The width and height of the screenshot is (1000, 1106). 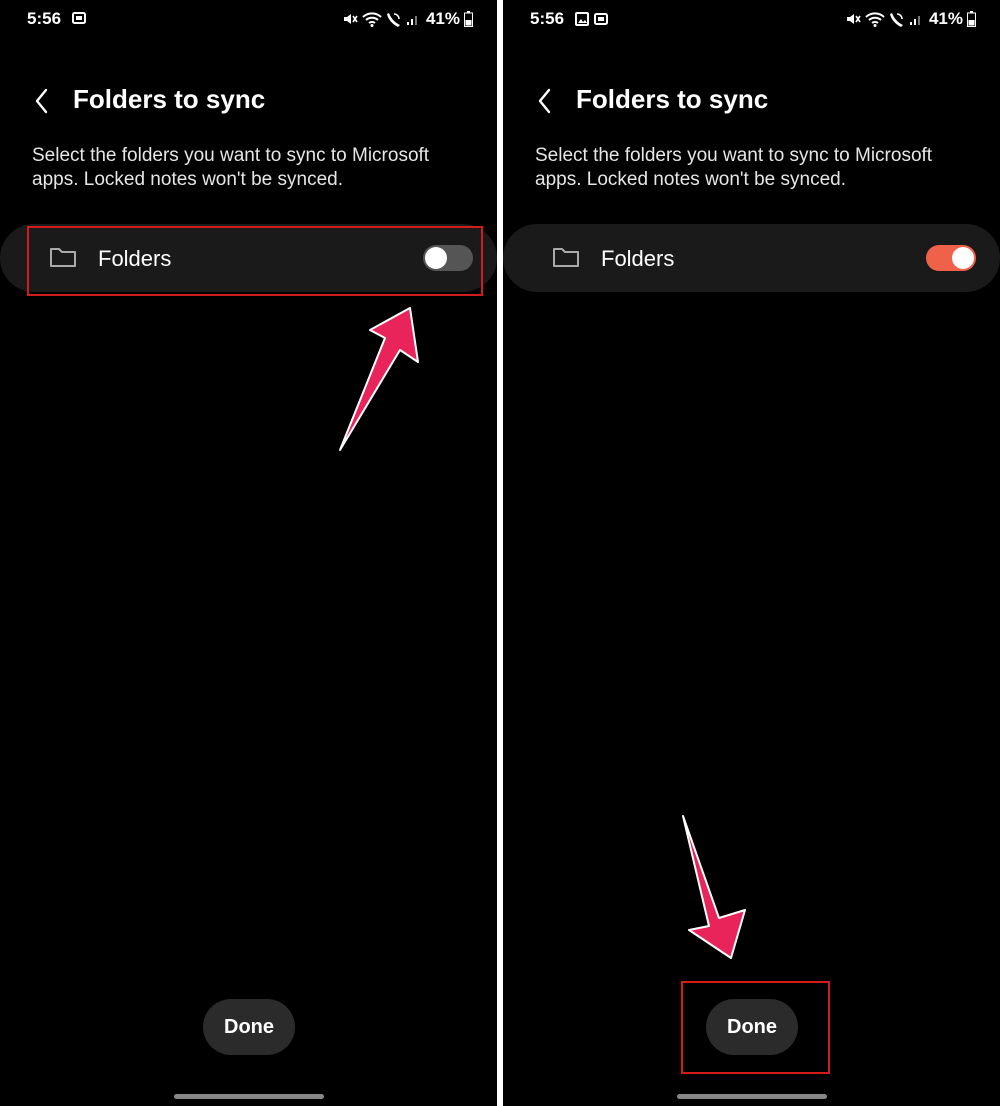 What do you see at coordinates (714, 887) in the screenshot?
I see `arrow-pointer-down` at bounding box center [714, 887].